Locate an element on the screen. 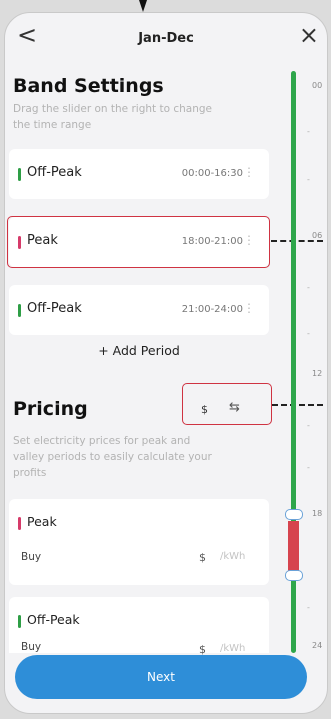  annotation-line-currency is located at coordinates (297, 405).